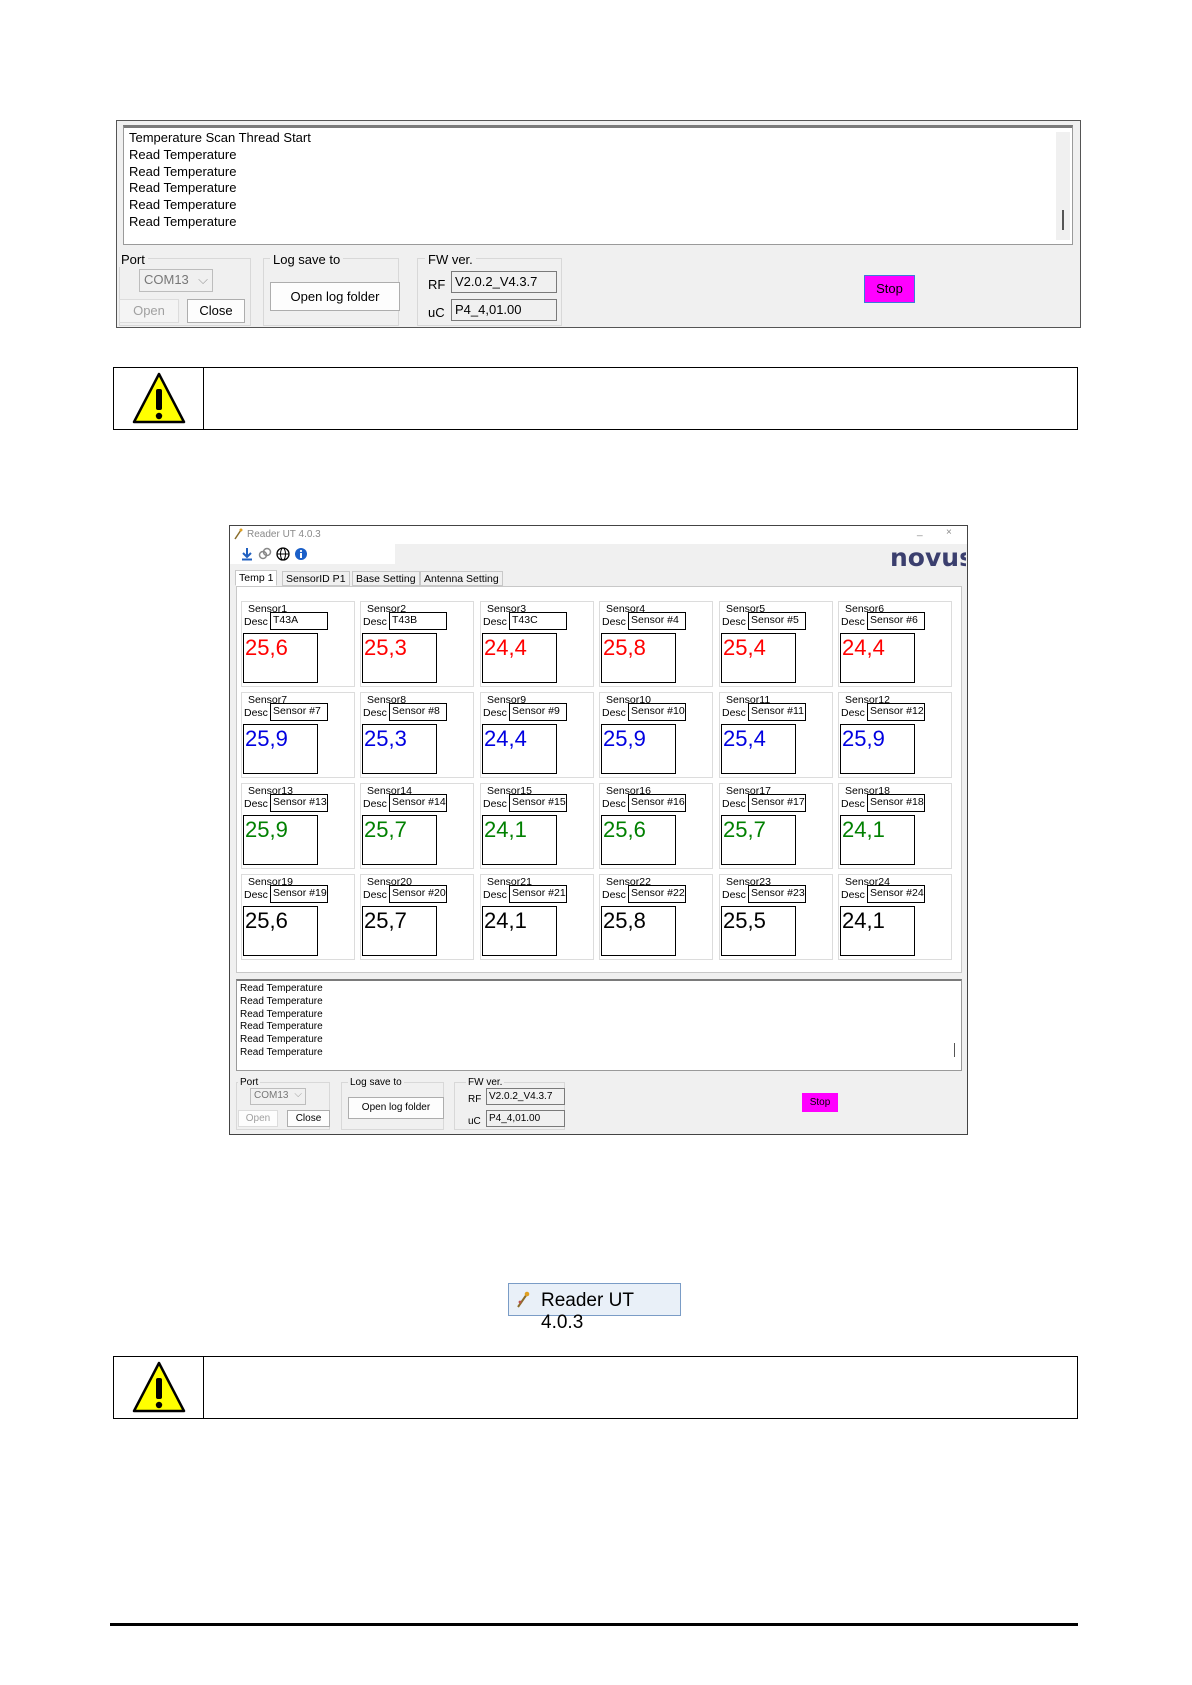 Image resolution: width=1192 pixels, height=1685 pixels. I want to click on sensor-temperature-value: 24,4, so click(505, 738).